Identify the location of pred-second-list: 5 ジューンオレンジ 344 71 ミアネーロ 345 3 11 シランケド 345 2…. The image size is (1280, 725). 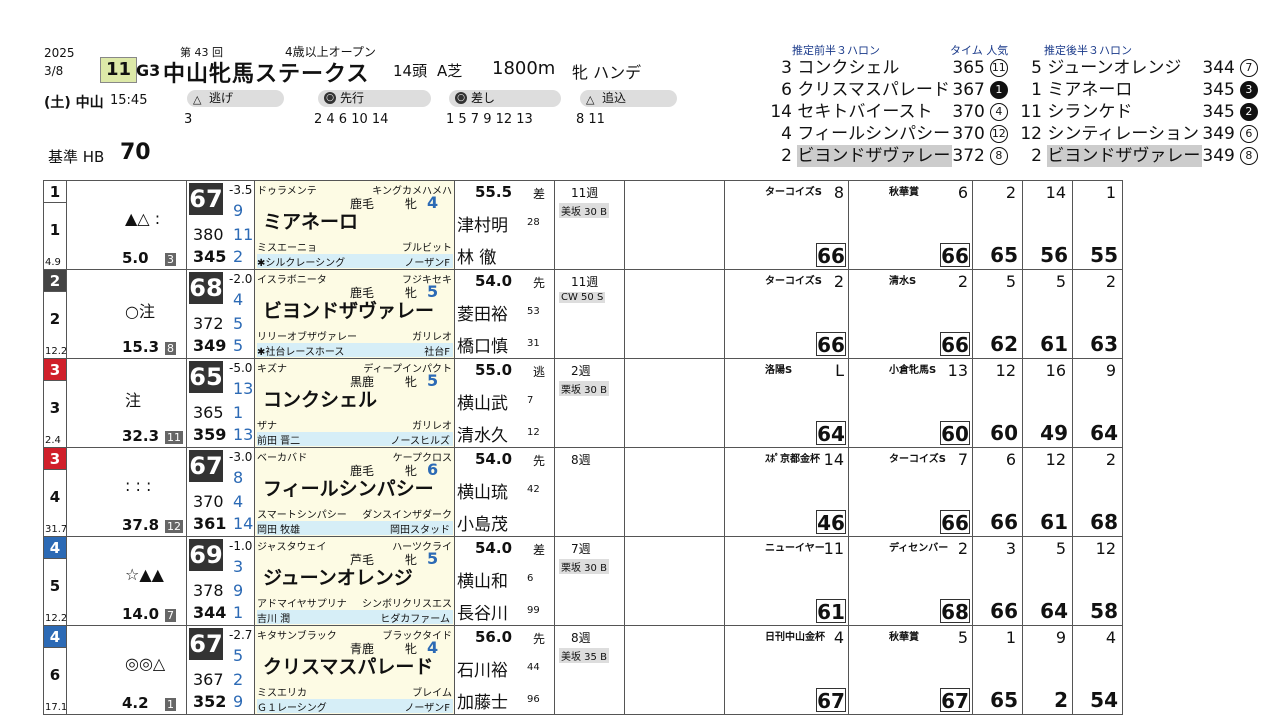
(1140, 112).